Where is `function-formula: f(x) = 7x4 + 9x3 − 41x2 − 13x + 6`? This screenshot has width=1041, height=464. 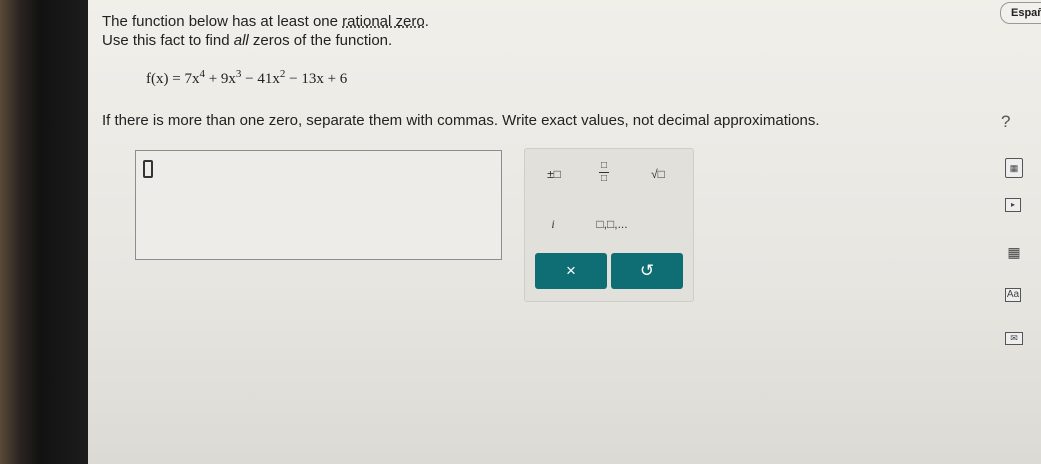
function-formula: f(x) = 7x4 + 9x3 − 41x2 − 13x + 6 is located at coordinates (246, 78).